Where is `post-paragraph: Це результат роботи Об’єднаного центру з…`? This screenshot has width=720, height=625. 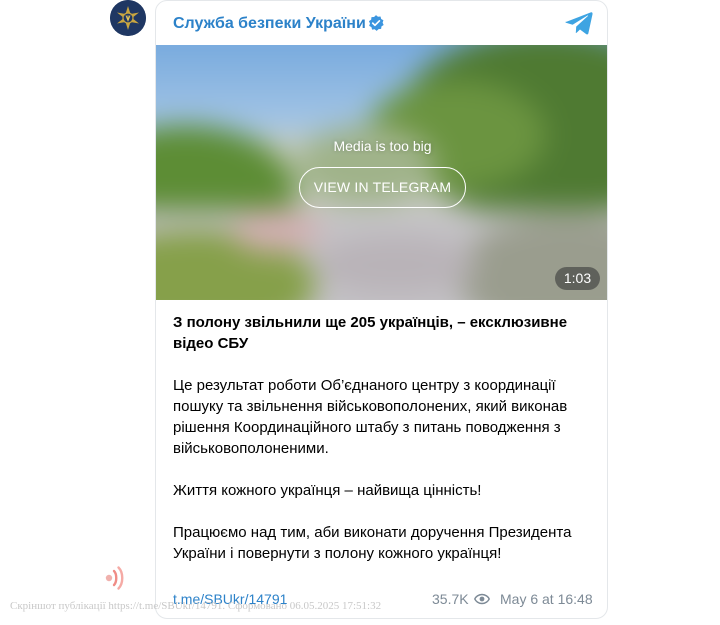 post-paragraph: Це результат роботи Об’єднаного центру з… is located at coordinates (370, 417).